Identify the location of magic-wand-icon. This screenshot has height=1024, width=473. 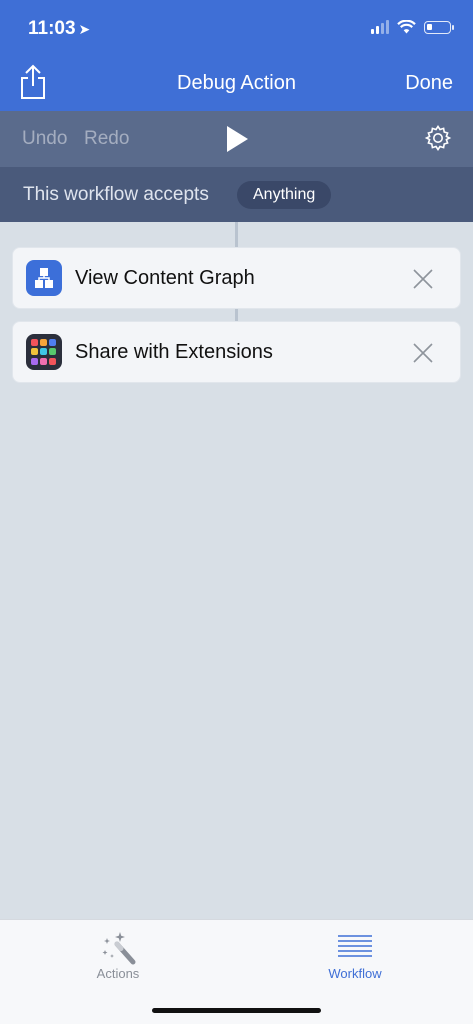
(119, 948).